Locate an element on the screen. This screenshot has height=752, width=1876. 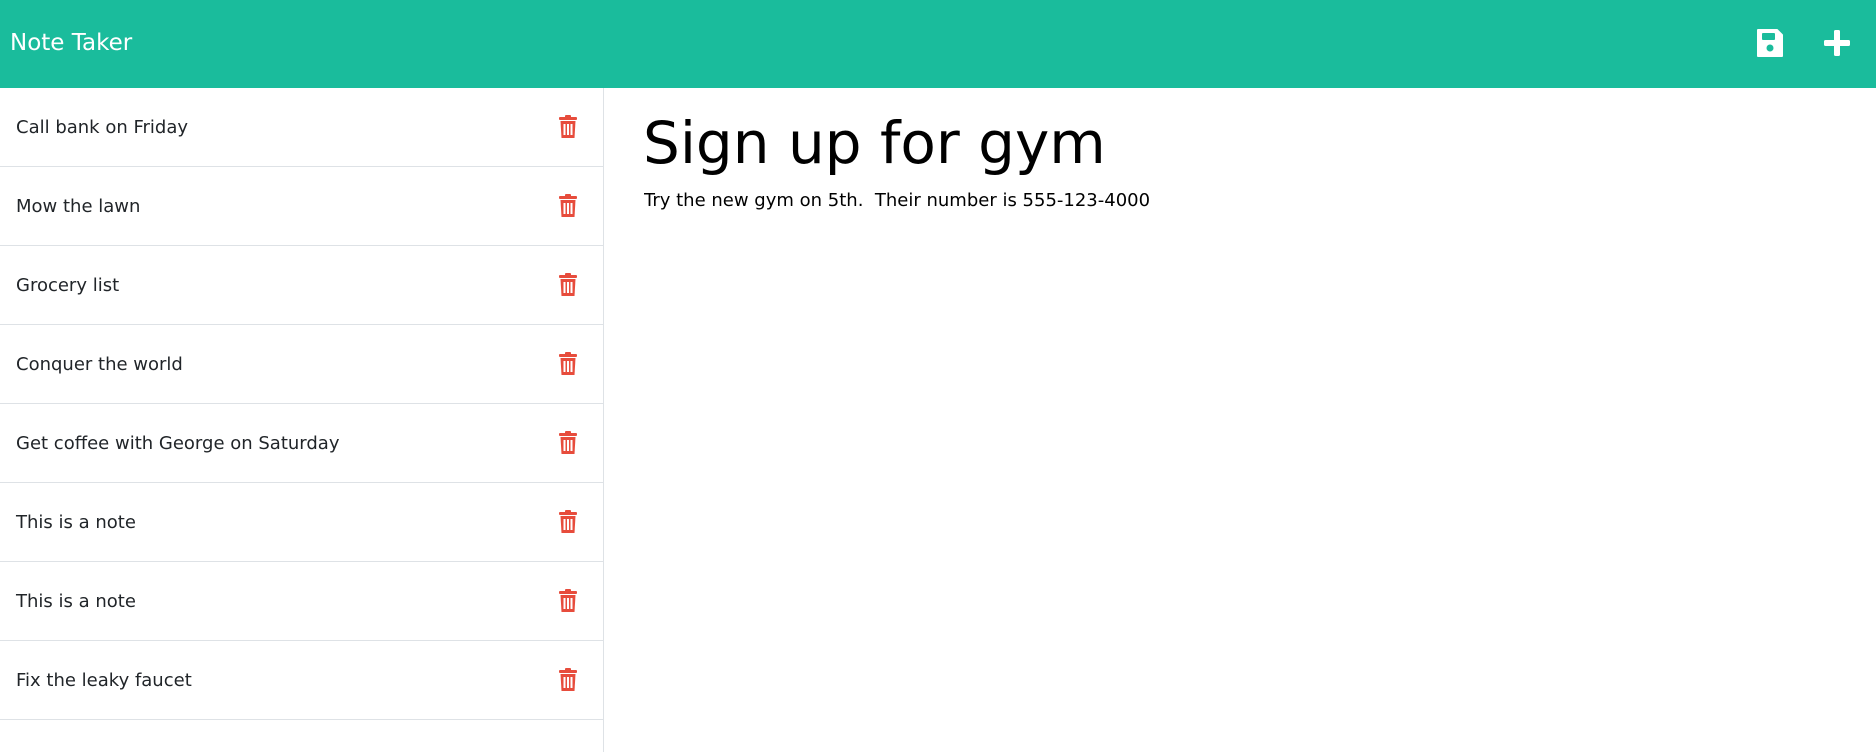
note-list-item: Grocery list is located at coordinates (301, 285).